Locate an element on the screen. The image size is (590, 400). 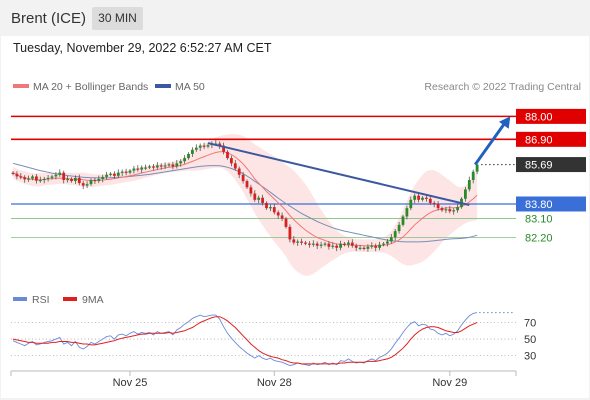
projection-arrow-shaft is located at coordinates (490, 143).